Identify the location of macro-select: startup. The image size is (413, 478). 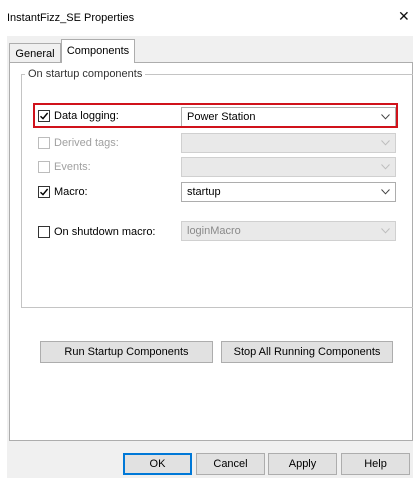
(288, 192).